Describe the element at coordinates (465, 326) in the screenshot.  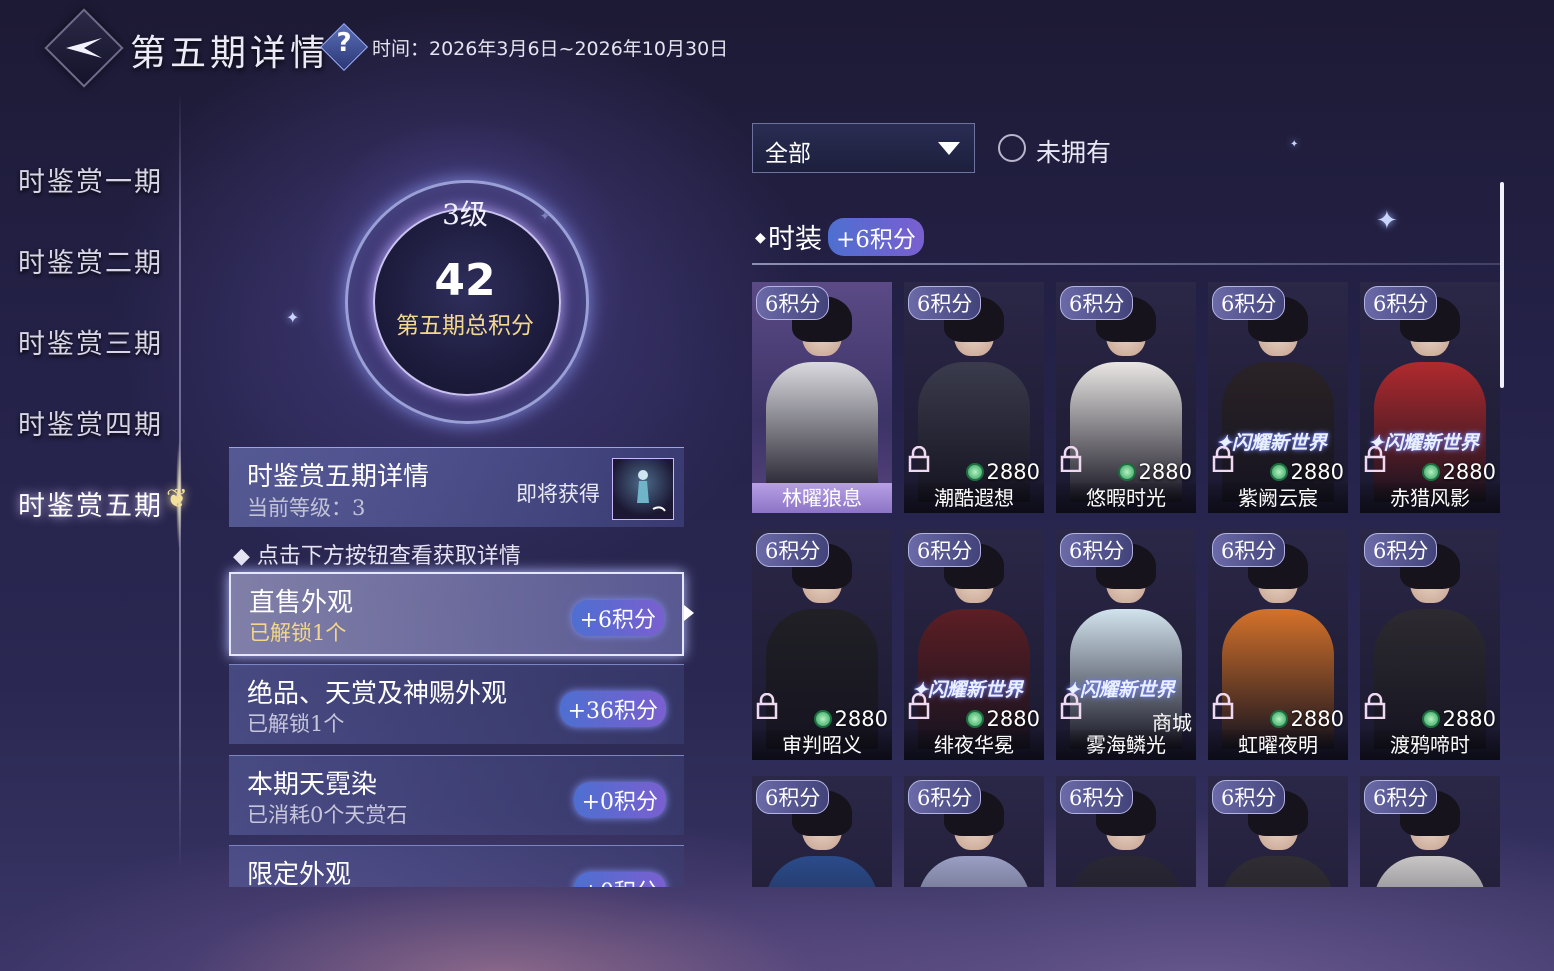
I see `score-label: 第五期总积分` at that location.